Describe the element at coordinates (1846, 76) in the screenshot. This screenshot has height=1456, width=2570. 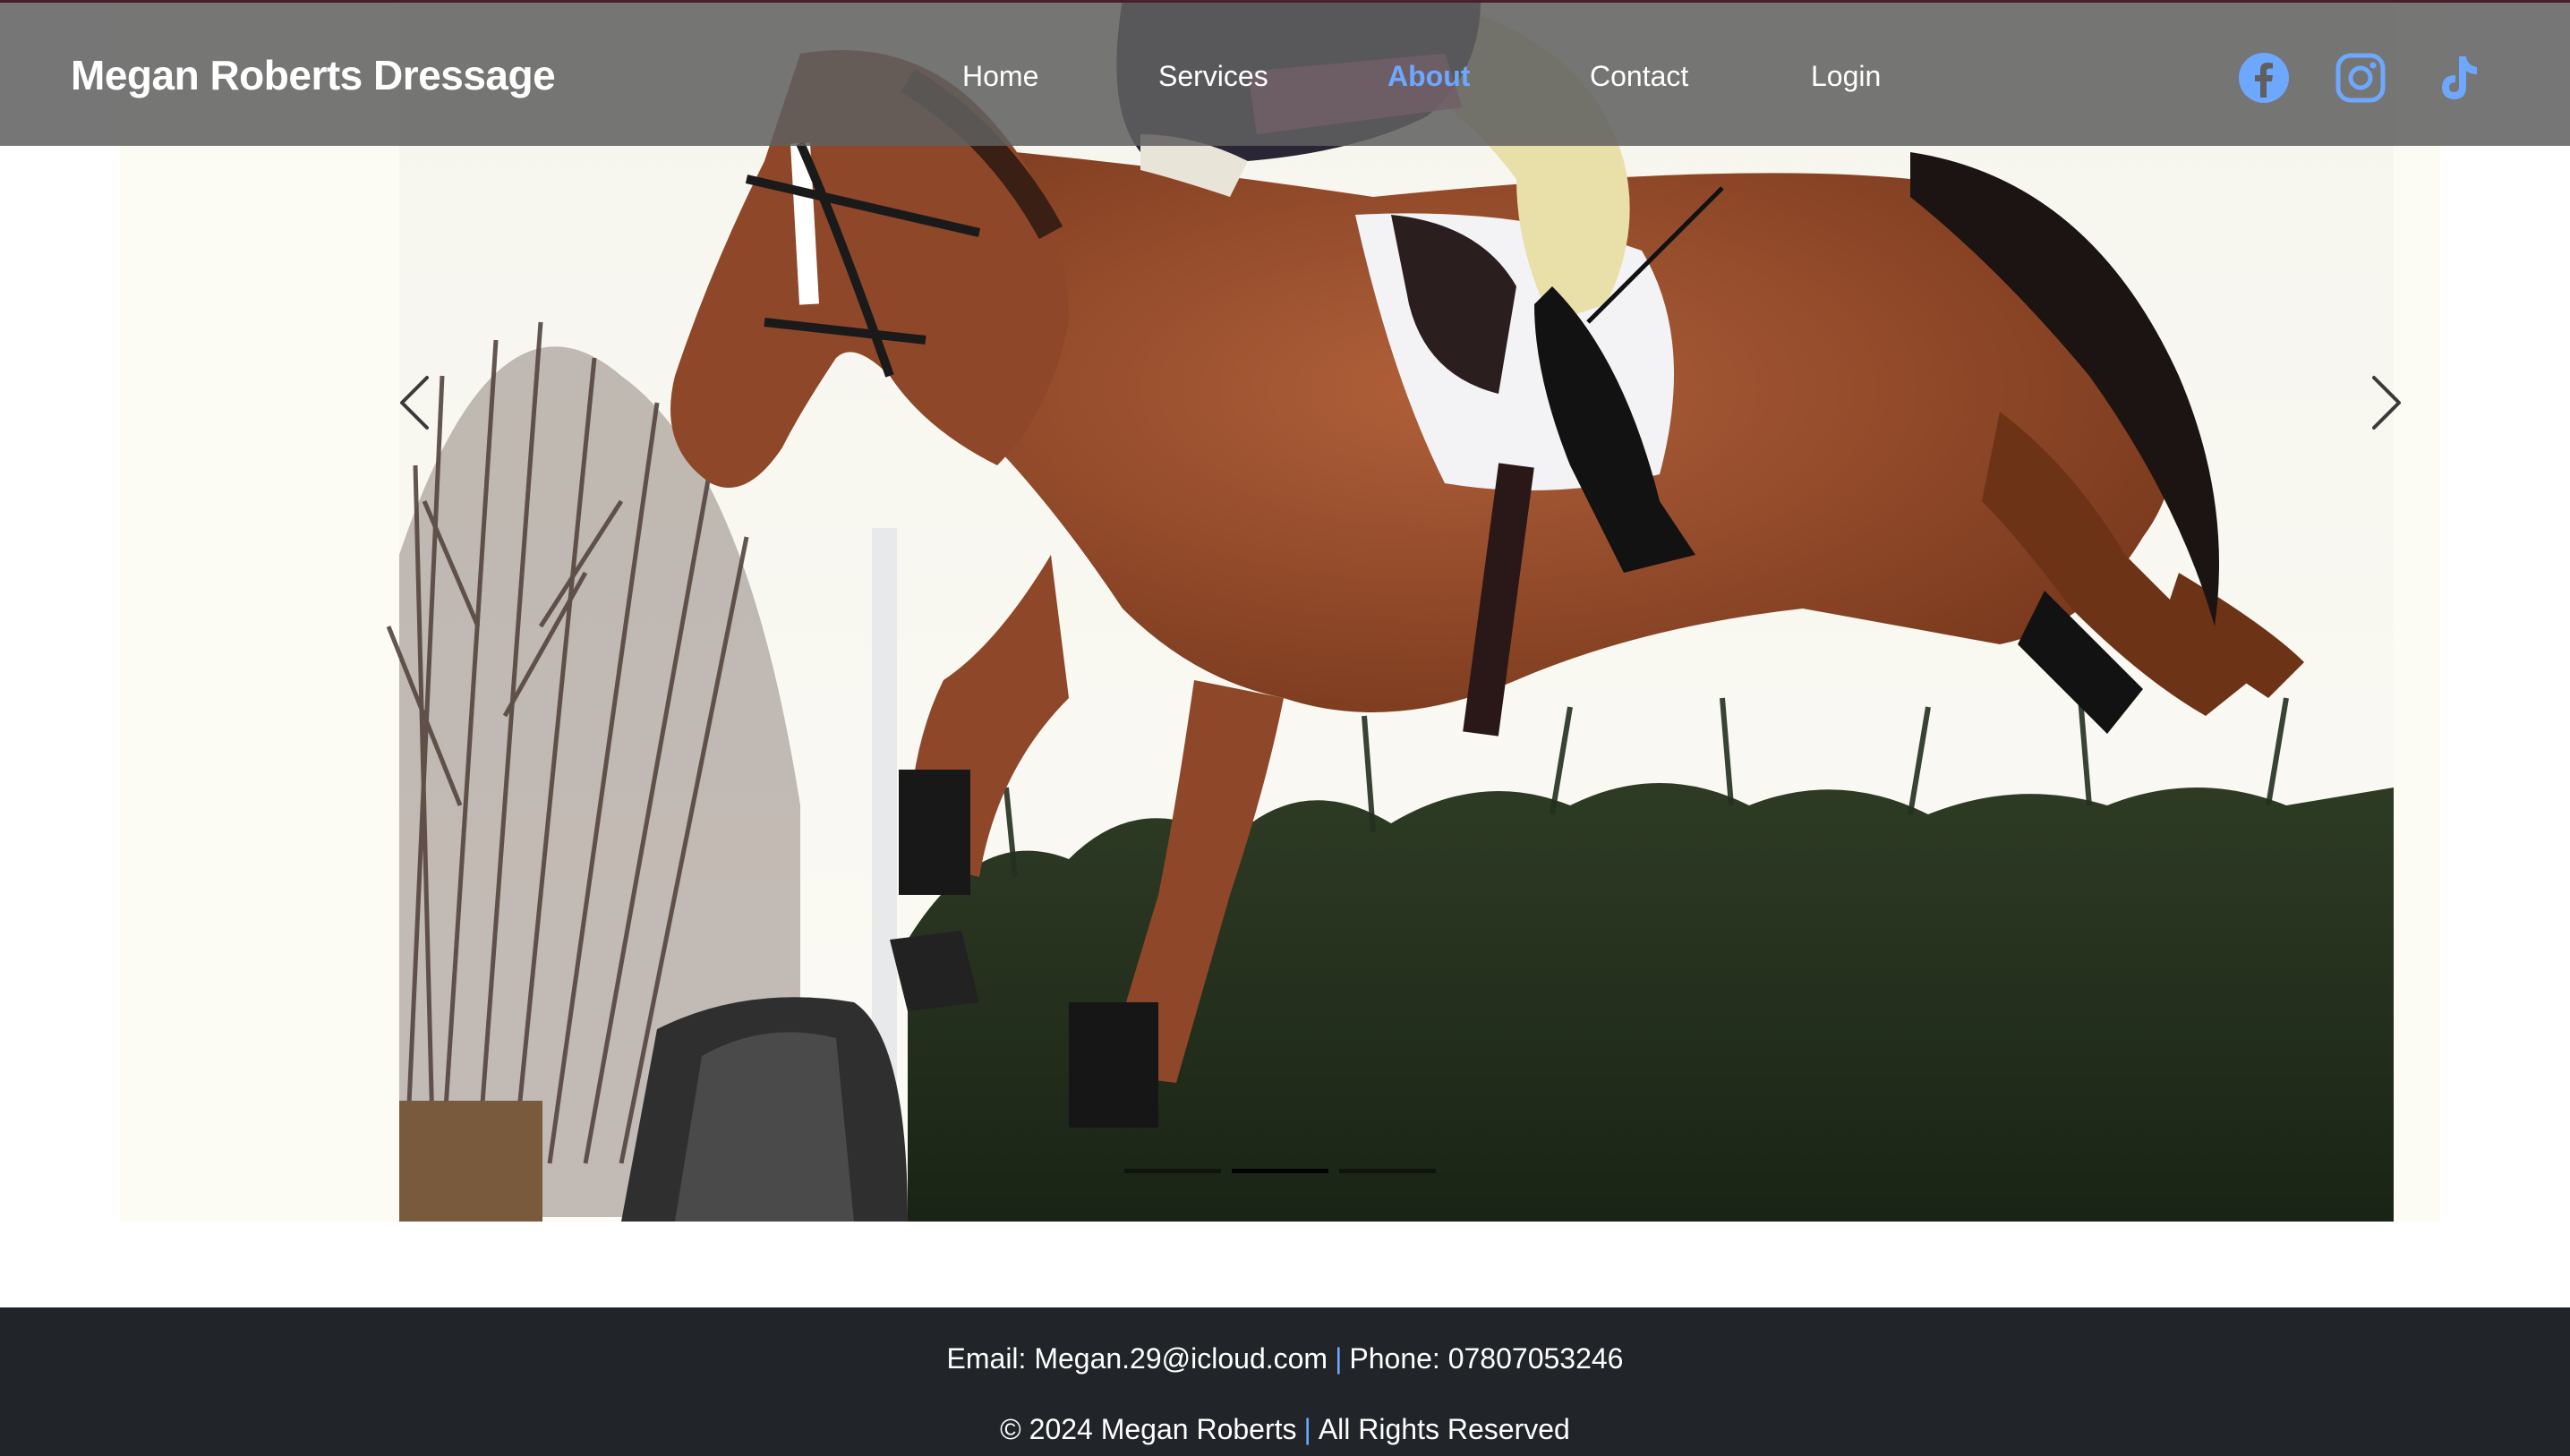
I see `nav-link-login: Login` at that location.